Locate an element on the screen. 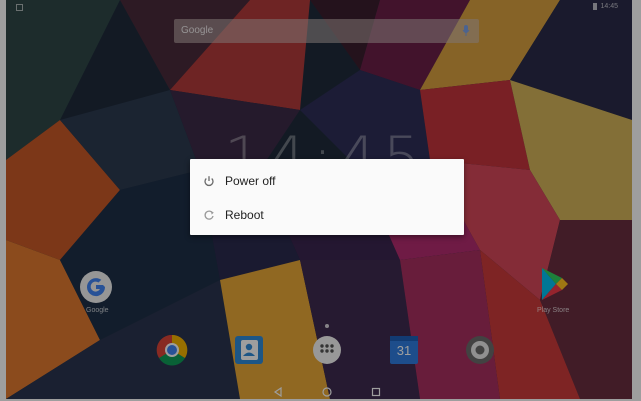 This screenshot has width=641, height=401. reboot-label: Reboot is located at coordinates (244, 215).